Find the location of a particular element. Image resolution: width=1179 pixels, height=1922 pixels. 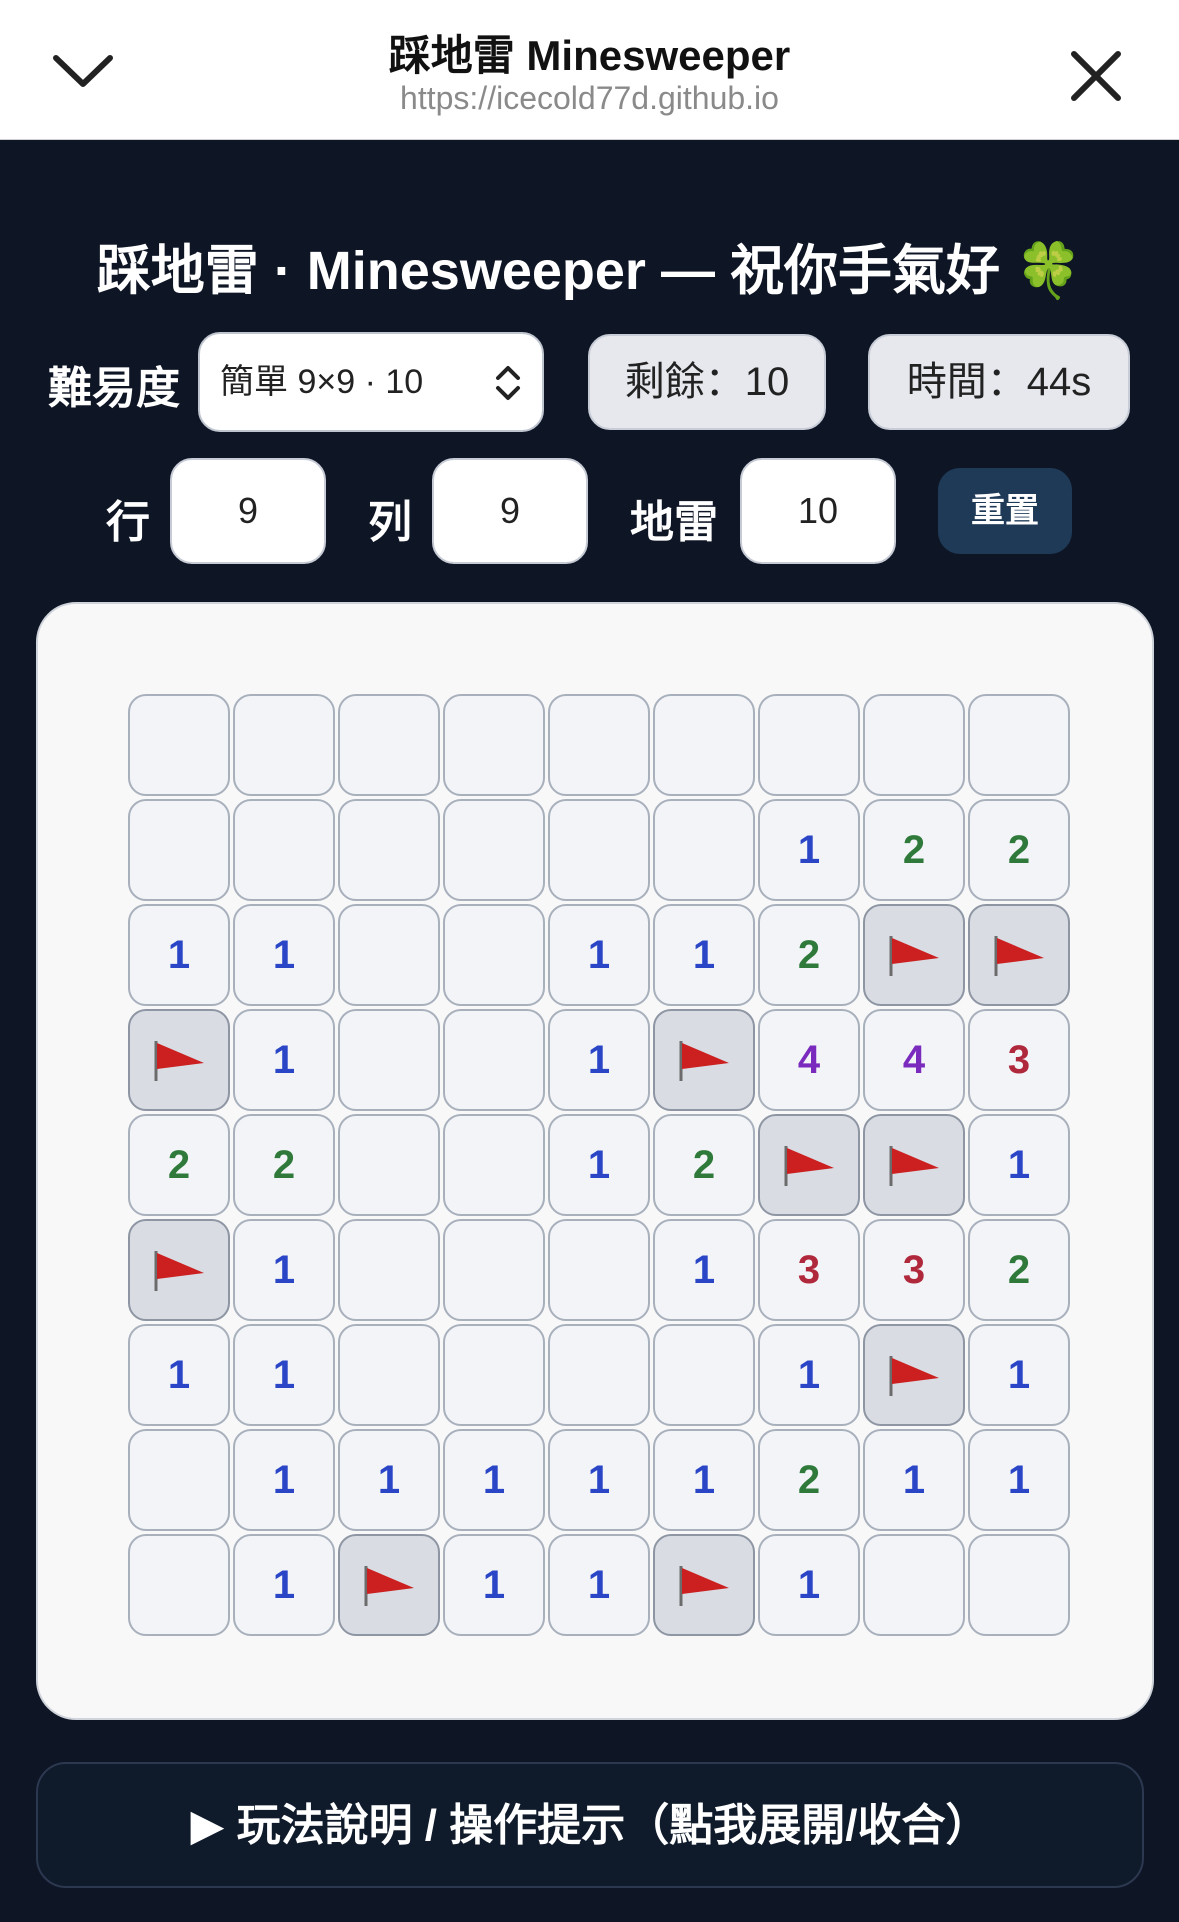

browser-url: https://icecold77d.github.io is located at coordinates (589, 98).